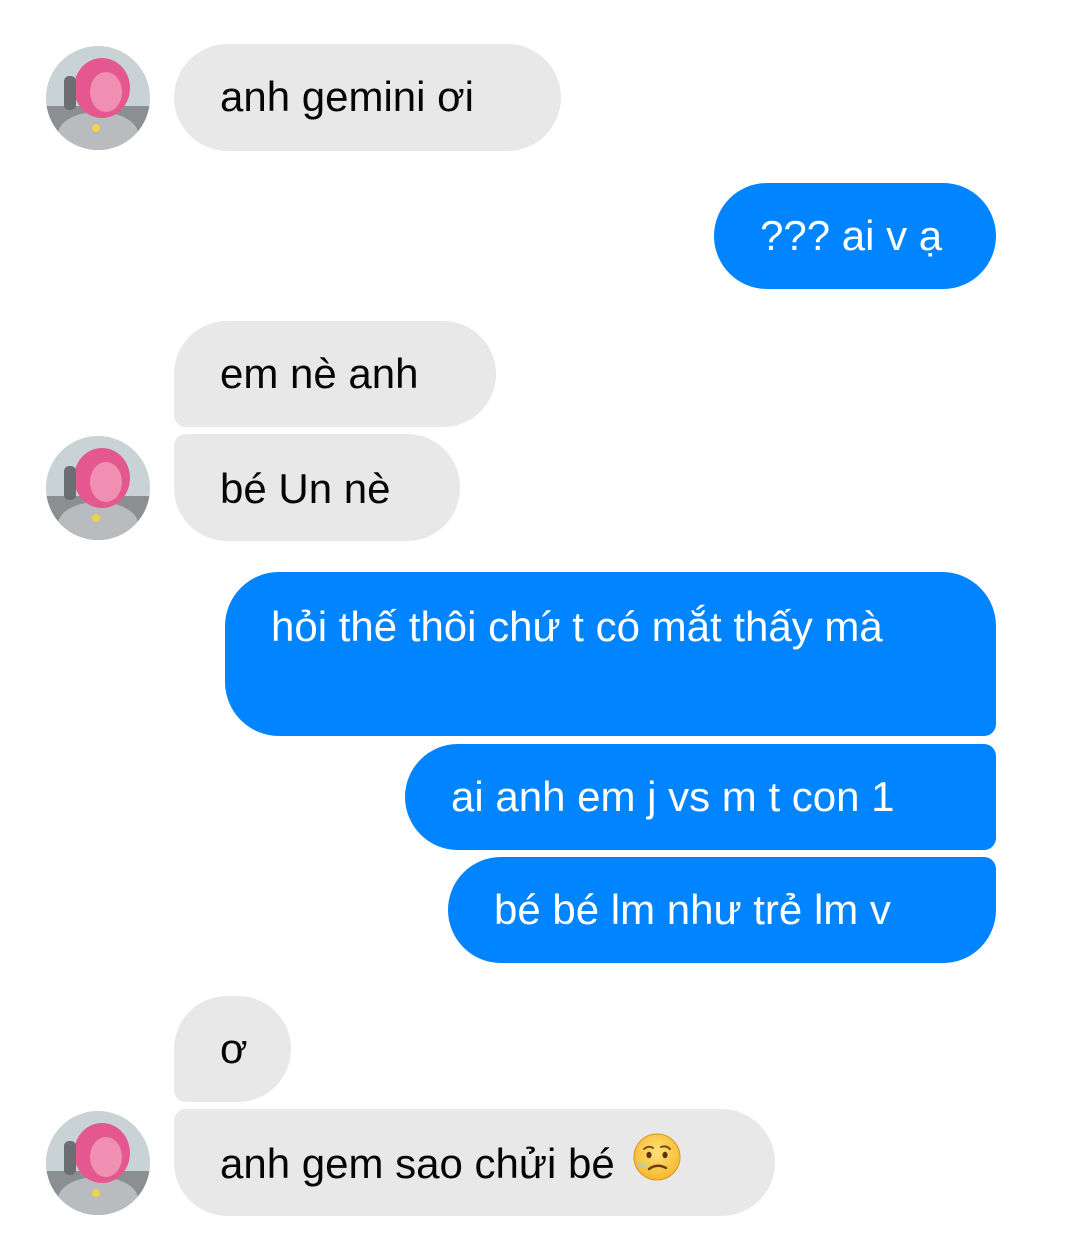 Image resolution: width=1080 pixels, height=1235 pixels. I want to click on message-text: em nè anh, so click(319, 373).